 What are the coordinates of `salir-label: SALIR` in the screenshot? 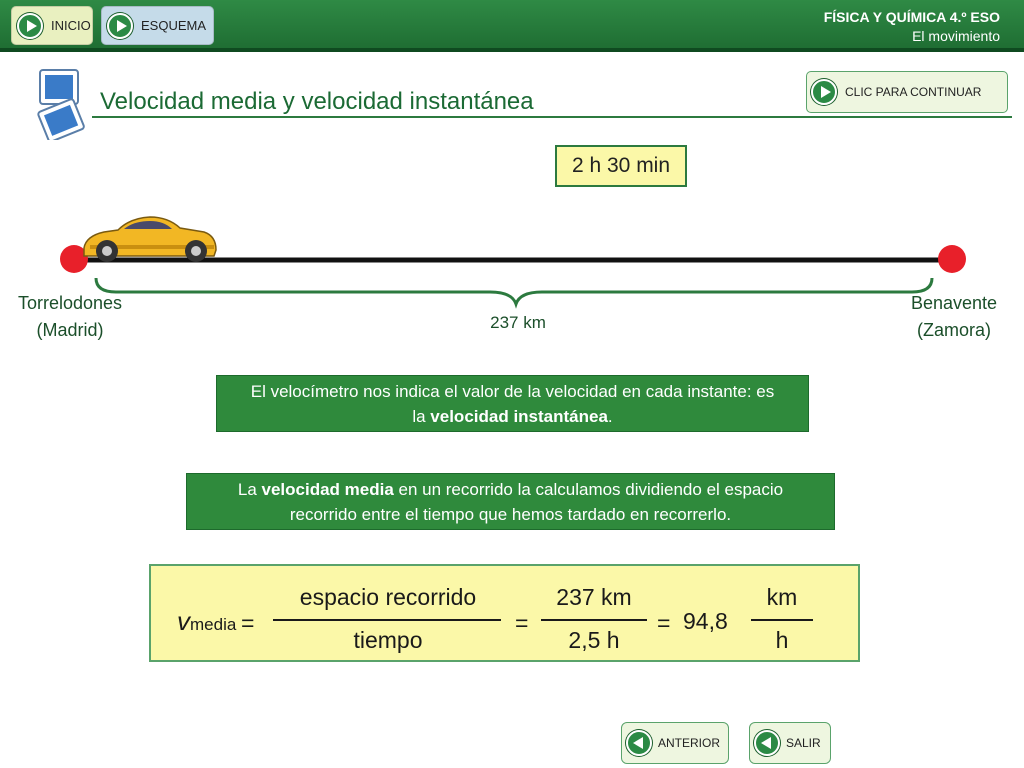 It's located at (803, 743).